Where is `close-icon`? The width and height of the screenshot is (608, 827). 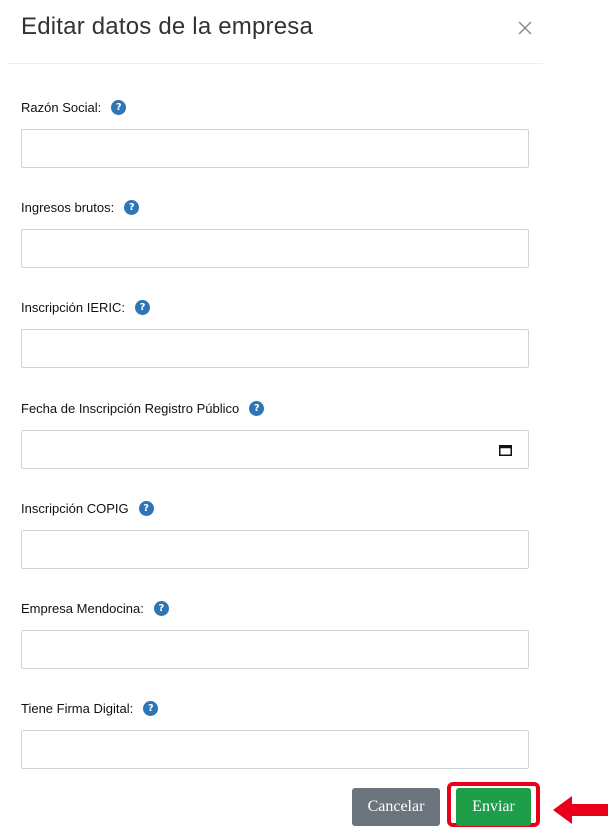
close-icon is located at coordinates (525, 28).